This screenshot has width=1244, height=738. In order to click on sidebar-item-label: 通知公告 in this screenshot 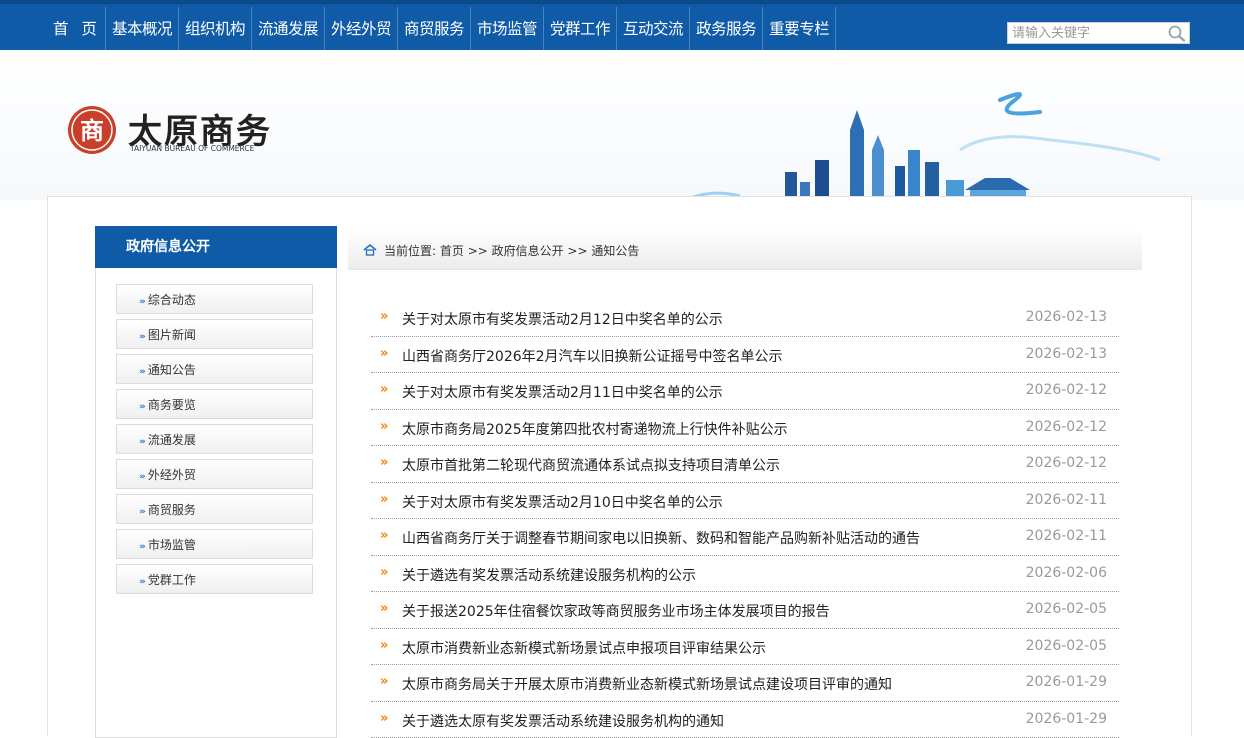, I will do `click(172, 370)`.